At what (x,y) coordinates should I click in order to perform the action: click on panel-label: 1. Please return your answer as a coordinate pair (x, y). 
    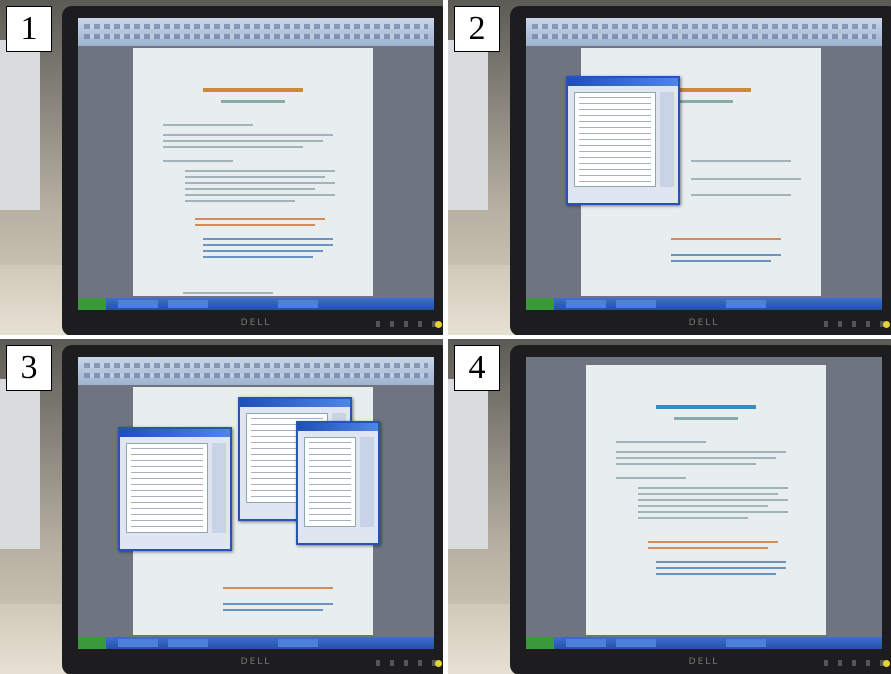
    Looking at the image, I should click on (29, 29).